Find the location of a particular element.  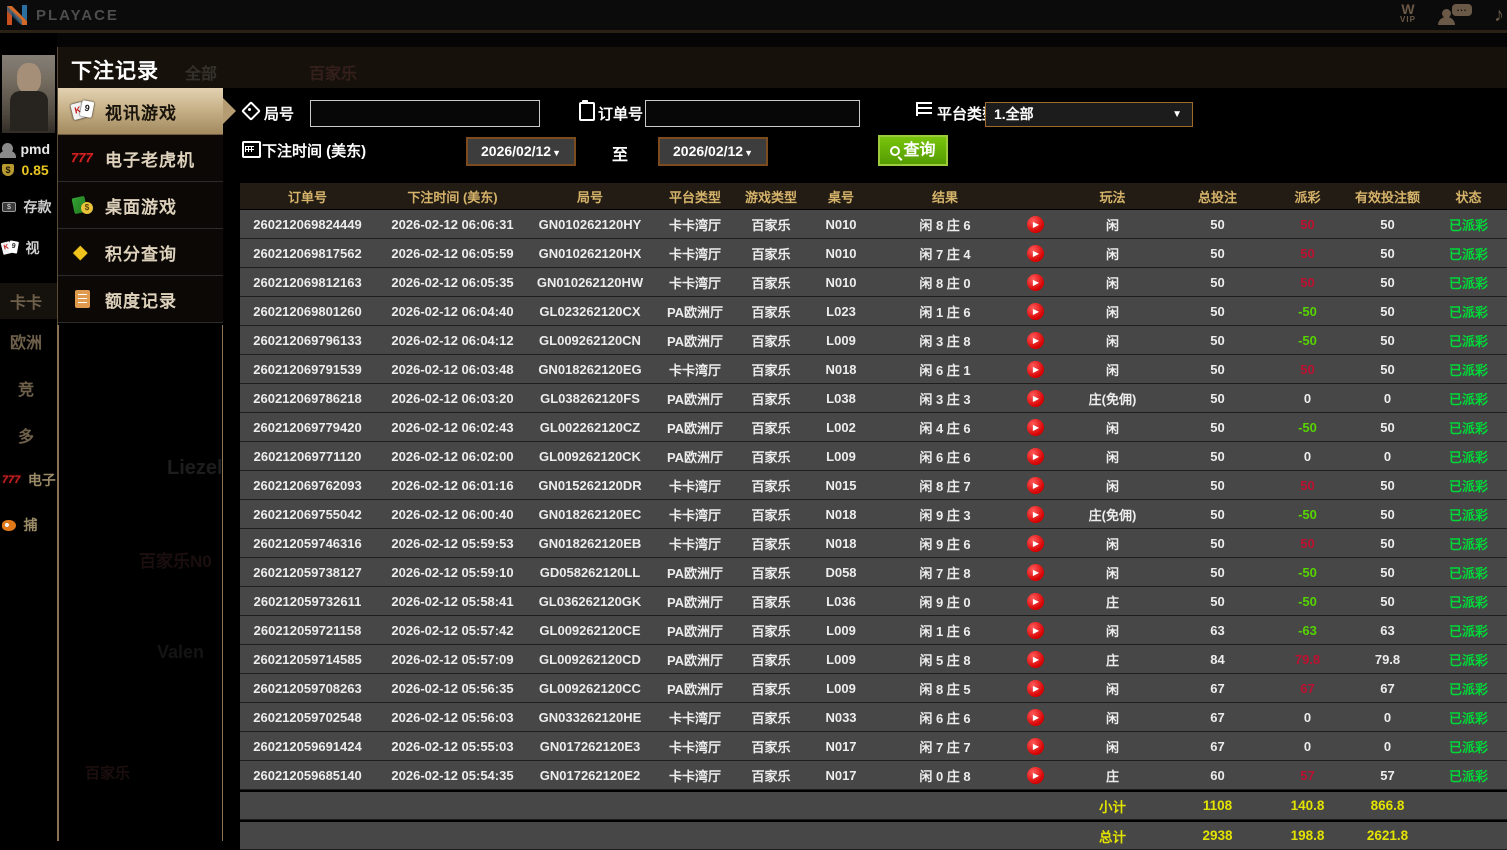

date-from-picker: 2026/02/12▼ is located at coordinates (521, 151).